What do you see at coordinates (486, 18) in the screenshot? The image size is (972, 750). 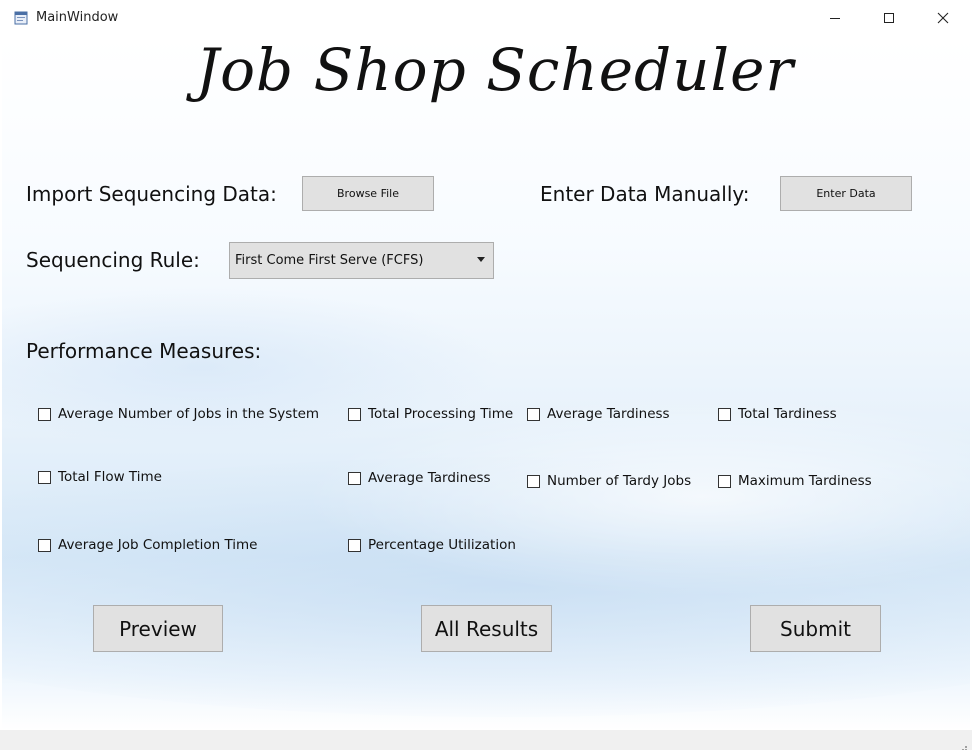 I see `title-bar: MainWindow` at bounding box center [486, 18].